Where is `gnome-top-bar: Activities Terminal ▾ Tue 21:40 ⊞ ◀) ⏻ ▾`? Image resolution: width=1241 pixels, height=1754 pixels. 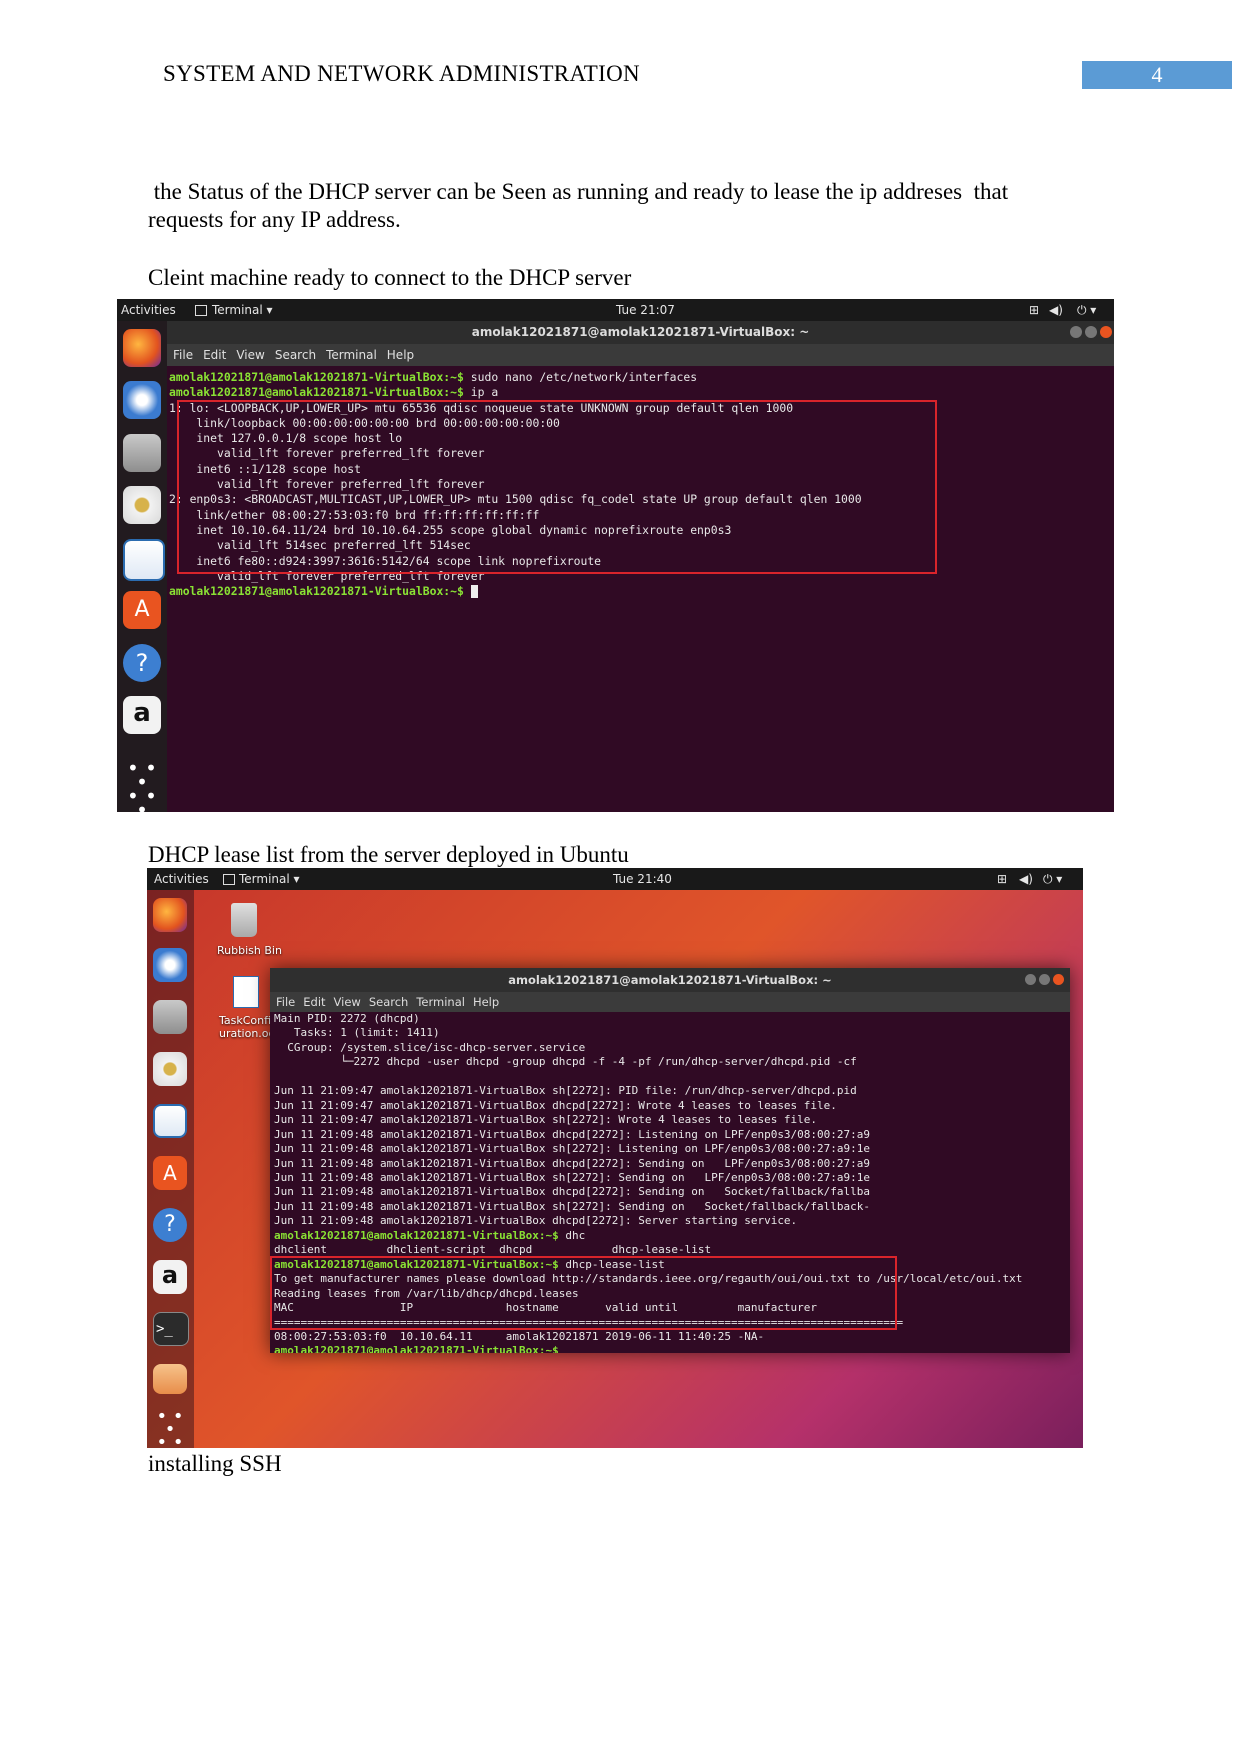
gnome-top-bar: Activities Terminal ▾ Tue 21:40 ⊞ ◀) ⏻ ▾ is located at coordinates (615, 879).